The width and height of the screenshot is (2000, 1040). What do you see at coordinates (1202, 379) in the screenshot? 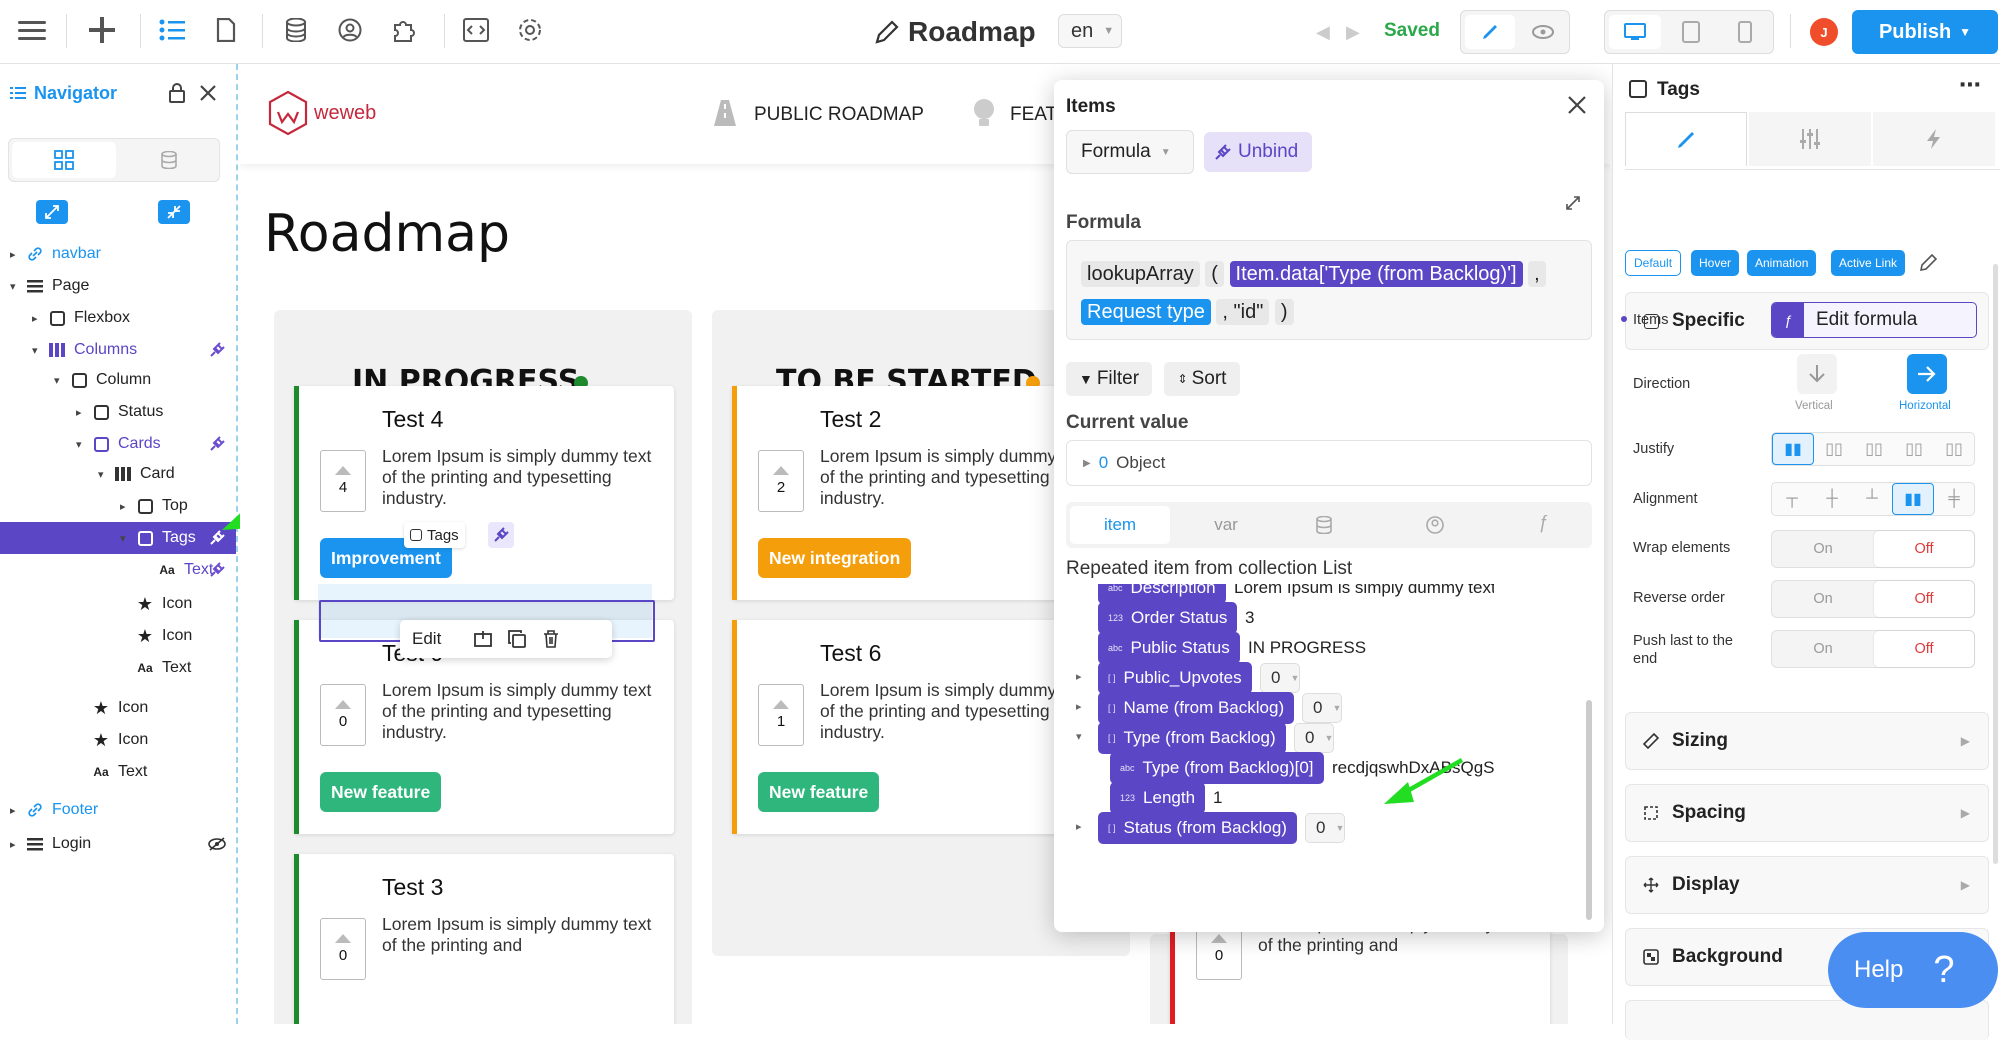
I see `sort-button: ⇕ Sort` at bounding box center [1202, 379].